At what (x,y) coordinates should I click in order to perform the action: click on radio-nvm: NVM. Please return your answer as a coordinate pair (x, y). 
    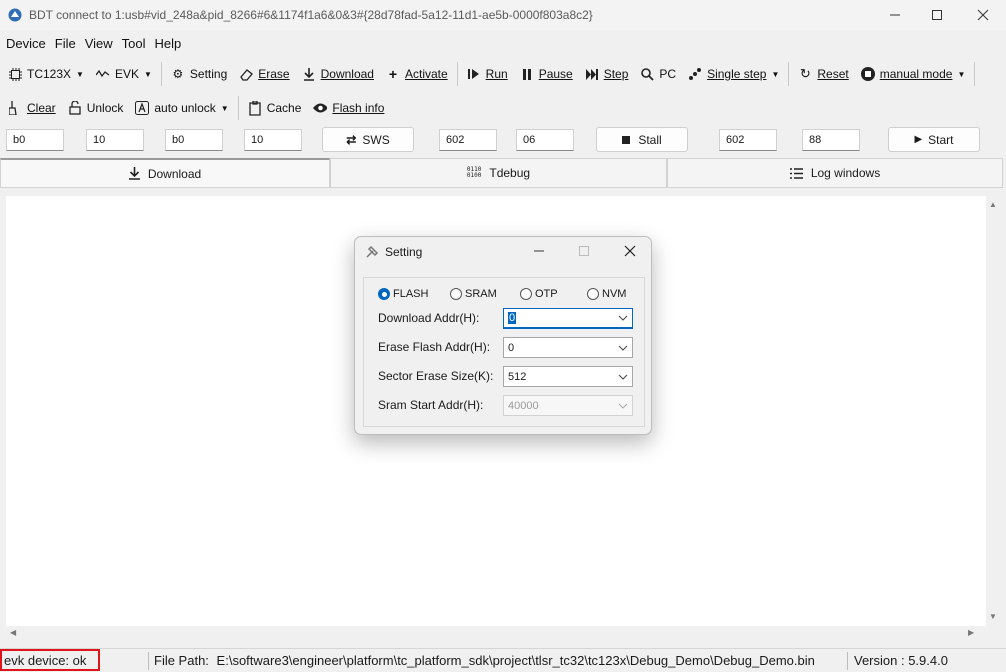
    Looking at the image, I should click on (606, 294).